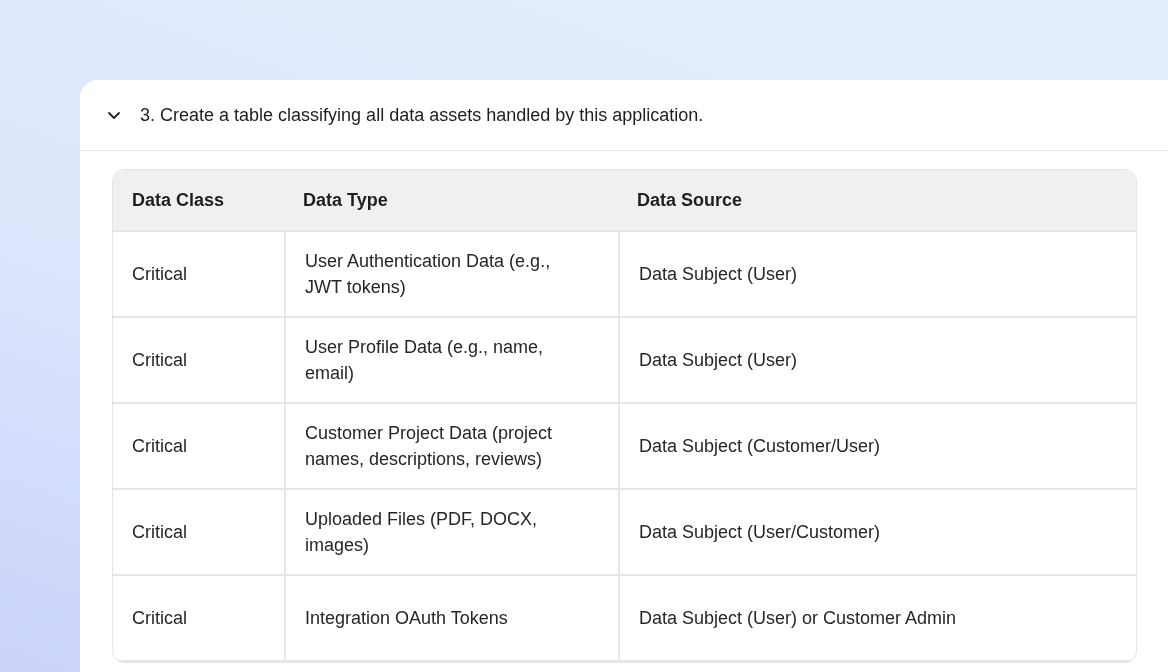 The width and height of the screenshot is (1168, 672). What do you see at coordinates (451, 619) in the screenshot?
I see `table-cell: Integration OAuth Tokens` at bounding box center [451, 619].